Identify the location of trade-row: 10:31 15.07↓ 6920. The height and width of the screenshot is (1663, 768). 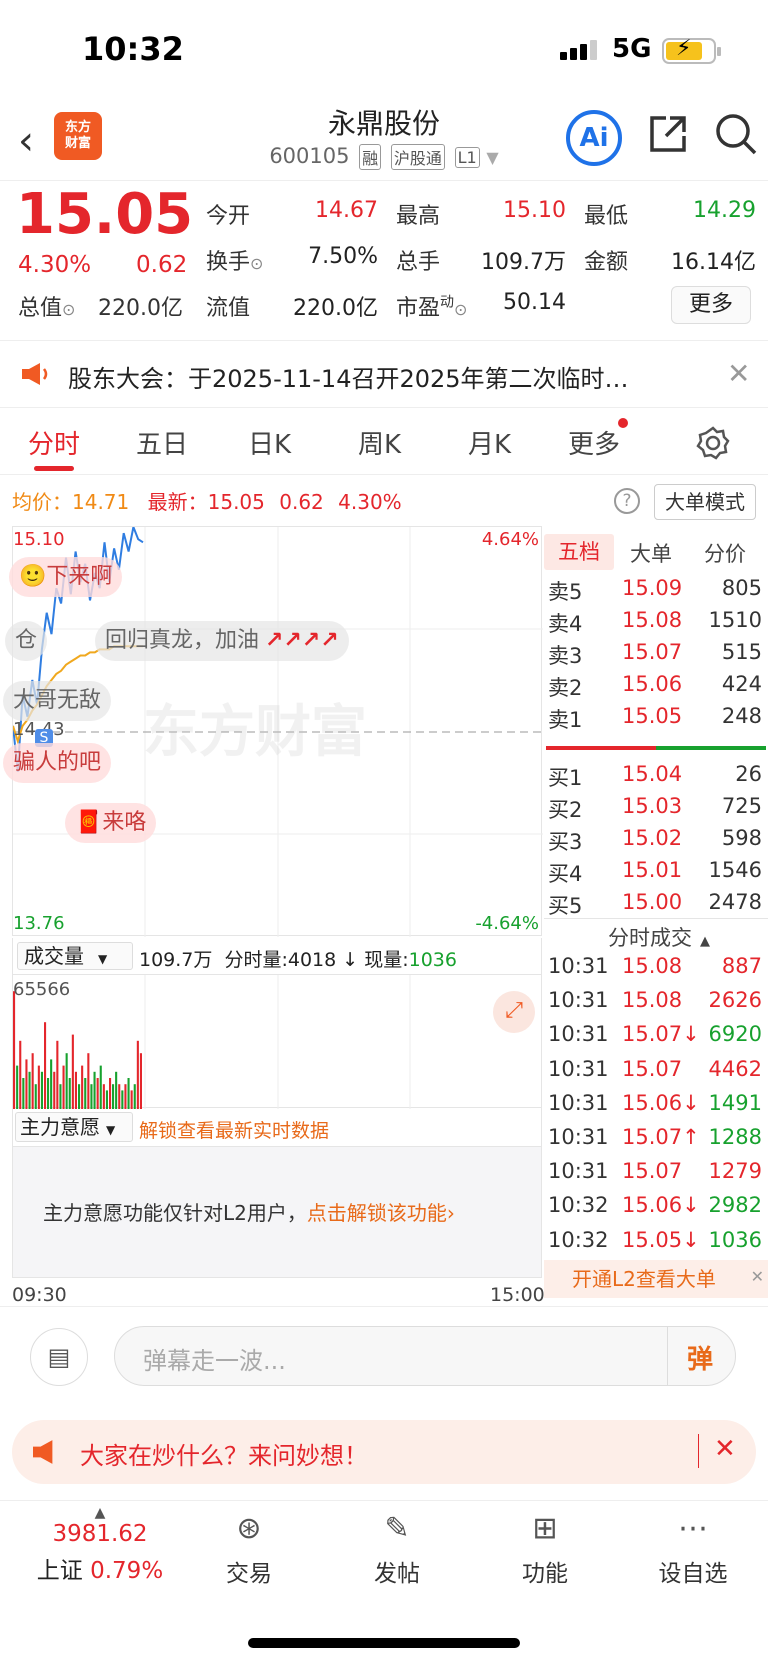
(656, 1038).